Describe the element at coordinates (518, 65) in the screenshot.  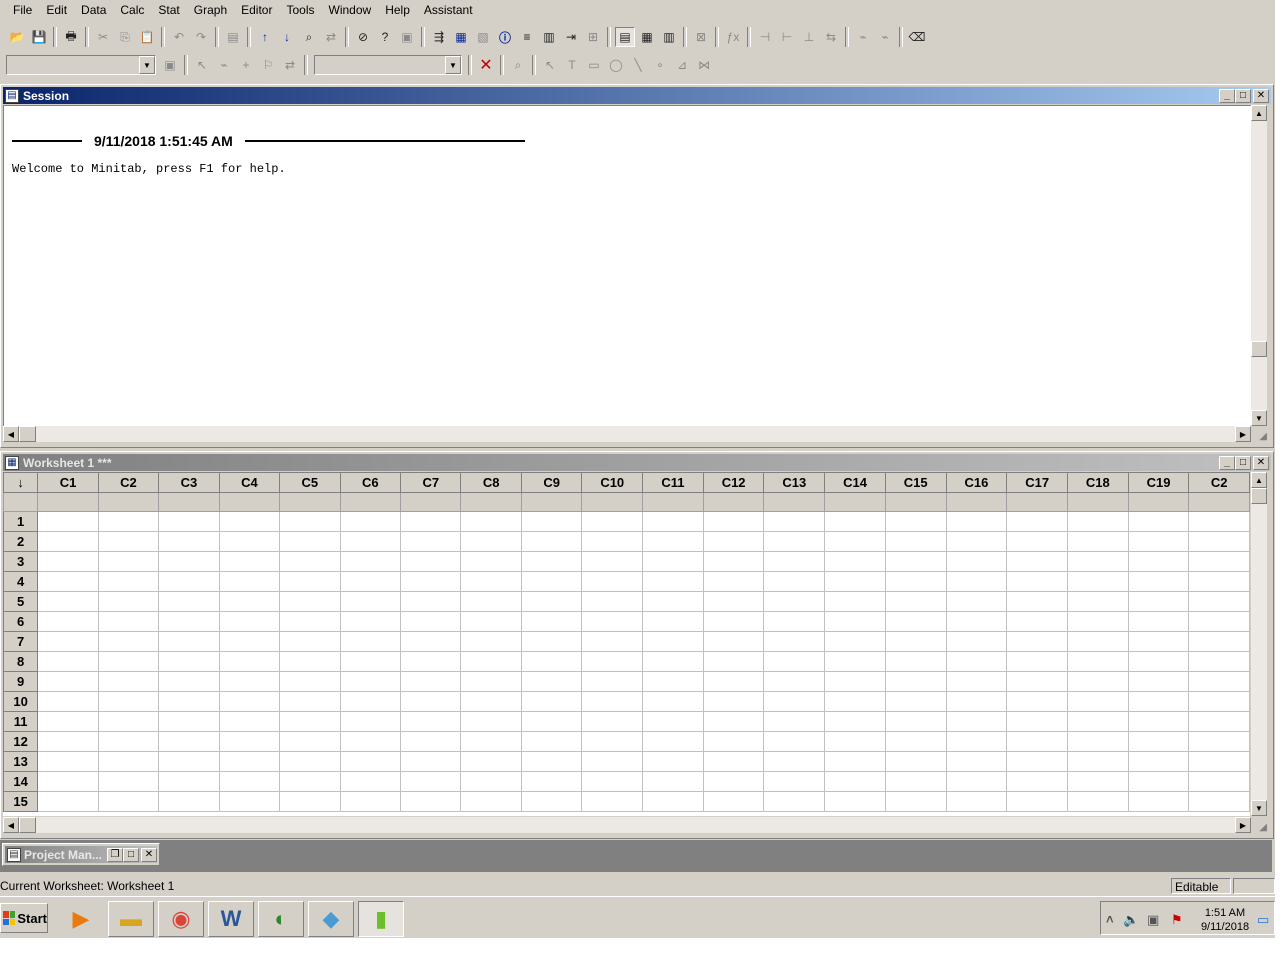
I see `zoom-icon: ⌕` at that location.